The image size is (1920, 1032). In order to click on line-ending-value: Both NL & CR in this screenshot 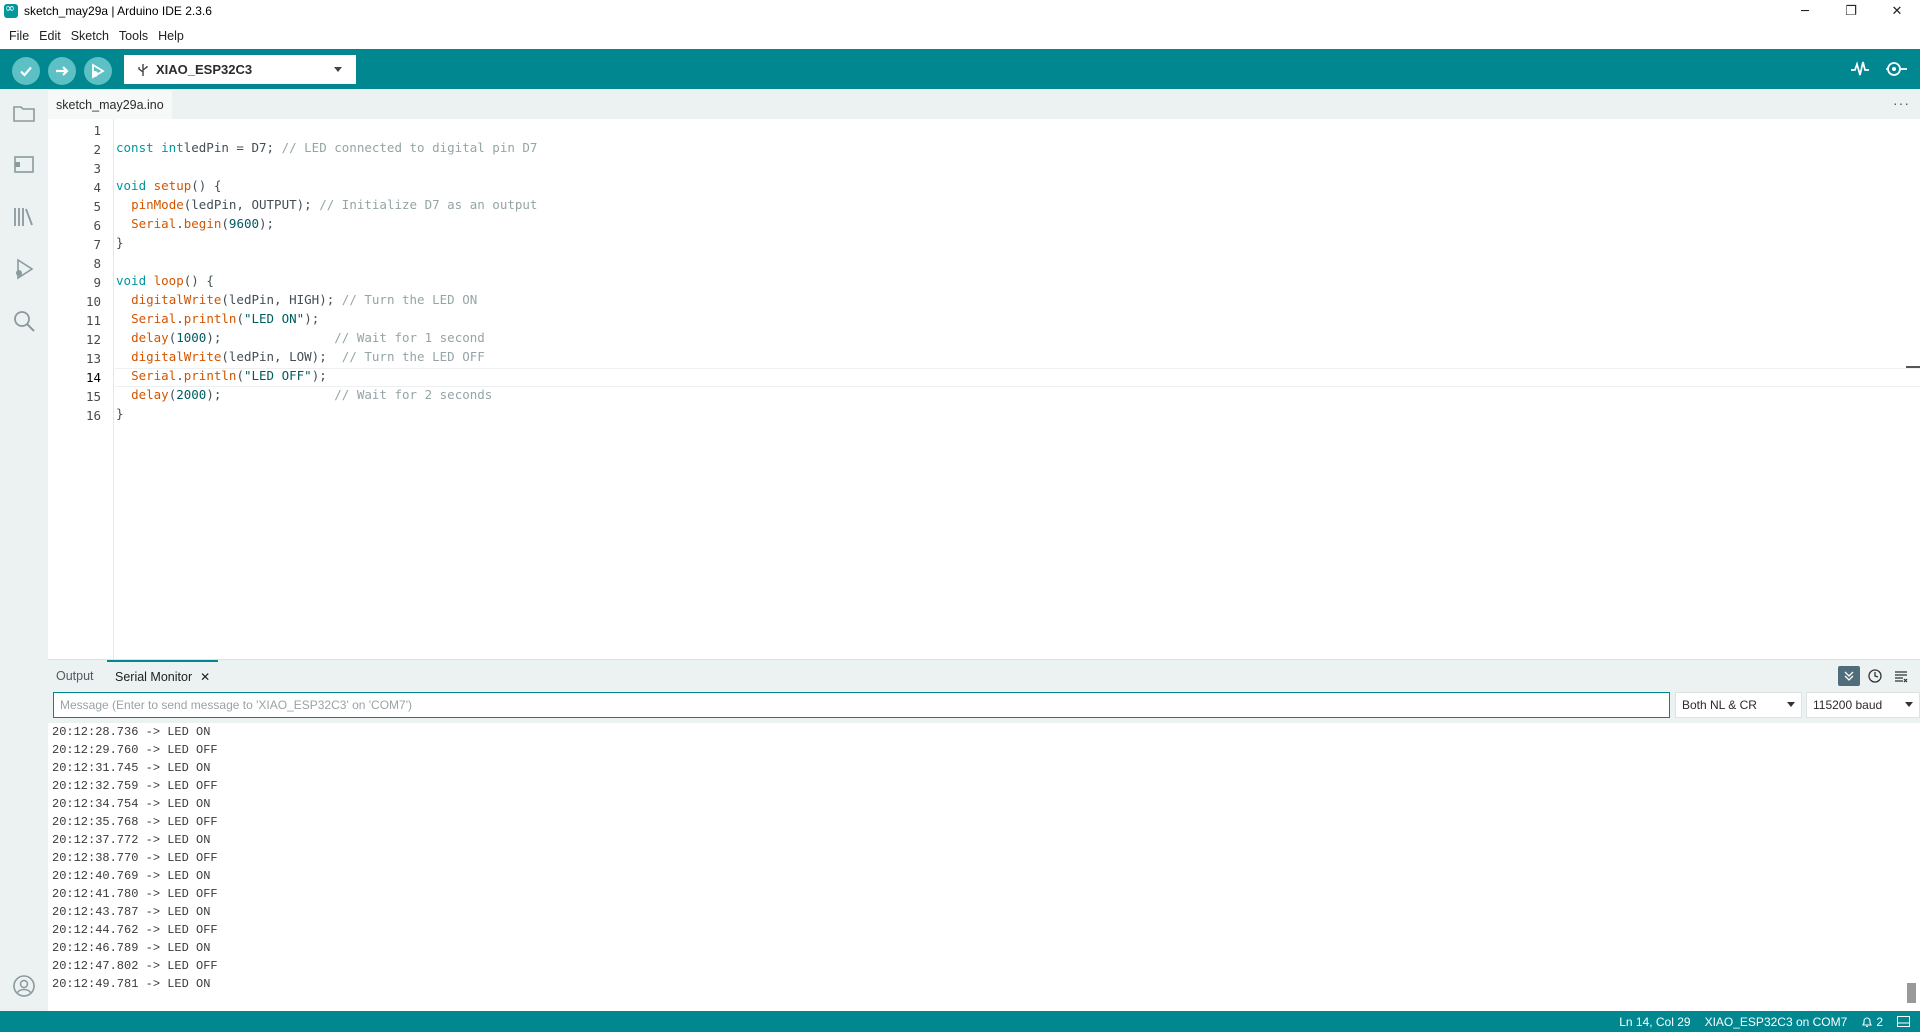, I will do `click(1719, 705)`.